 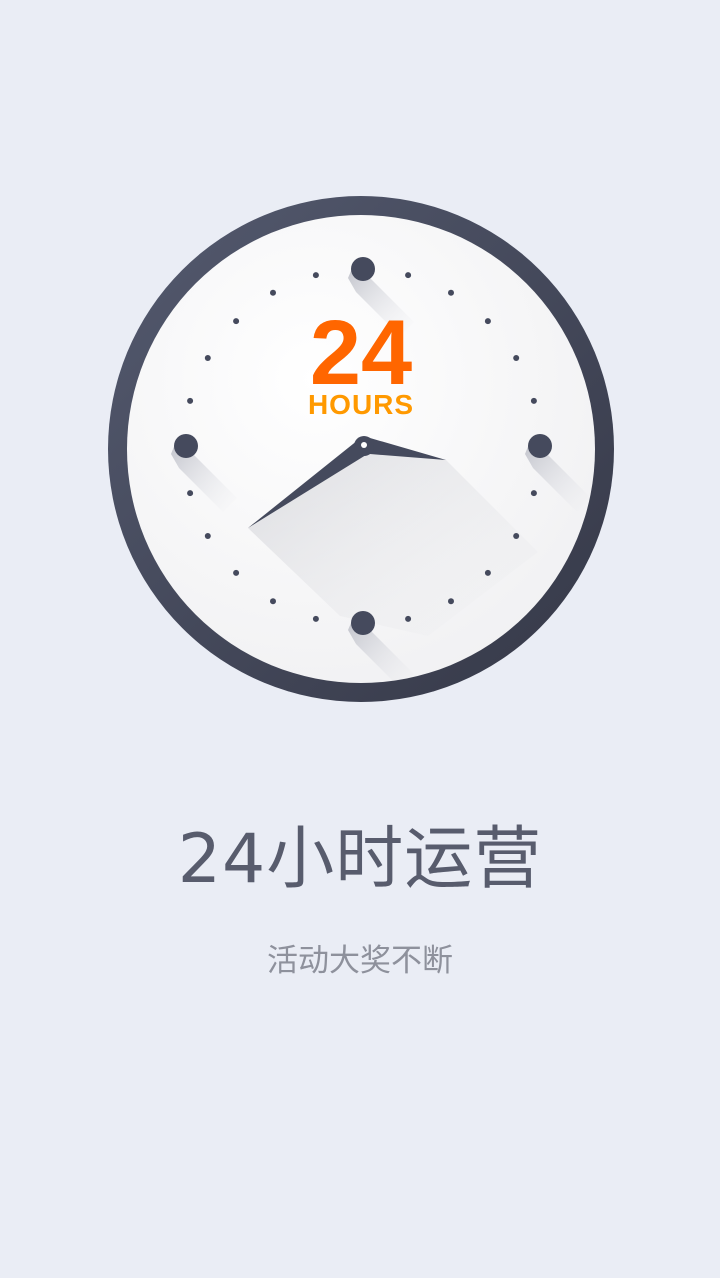 What do you see at coordinates (360, 859) in the screenshot?
I see `headline-title: 24小时运营` at bounding box center [360, 859].